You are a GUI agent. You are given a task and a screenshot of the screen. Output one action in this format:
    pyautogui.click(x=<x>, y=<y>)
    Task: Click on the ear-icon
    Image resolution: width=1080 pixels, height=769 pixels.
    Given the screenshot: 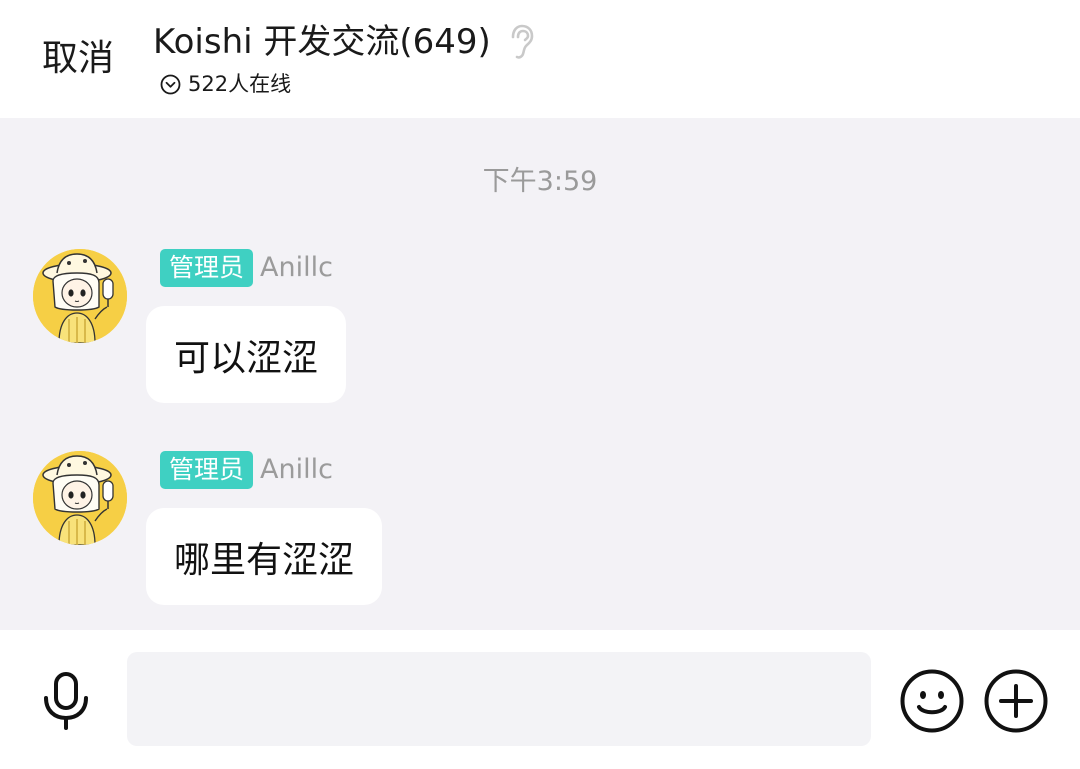 What is the action you would take?
    pyautogui.click(x=521, y=42)
    